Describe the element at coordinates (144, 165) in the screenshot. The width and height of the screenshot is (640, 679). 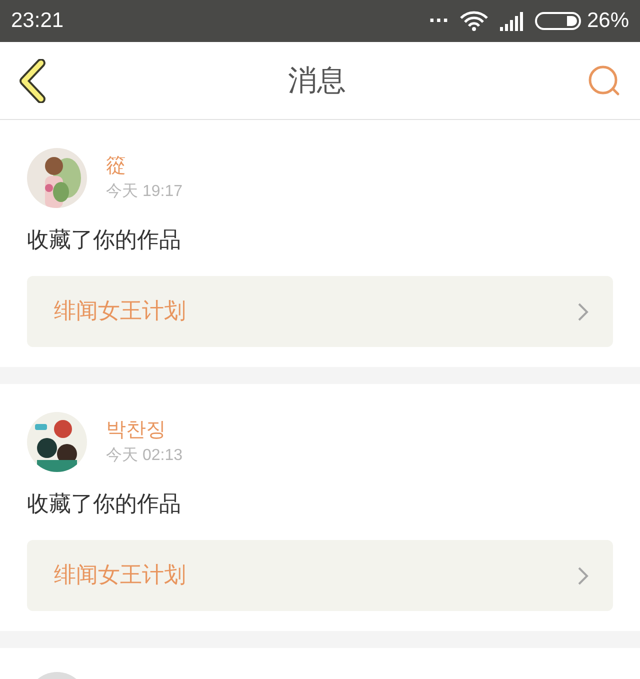
I see `user-name: 篵` at that location.